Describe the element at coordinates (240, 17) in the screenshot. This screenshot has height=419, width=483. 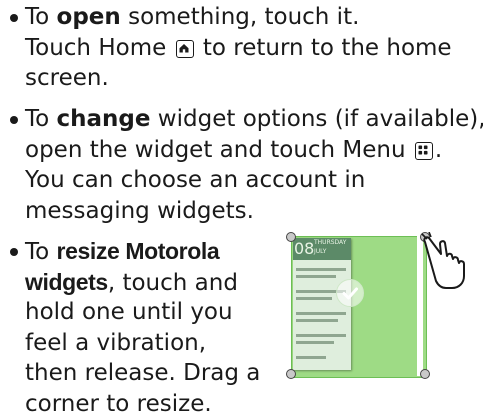
I see `text: something, touch it.` at that location.